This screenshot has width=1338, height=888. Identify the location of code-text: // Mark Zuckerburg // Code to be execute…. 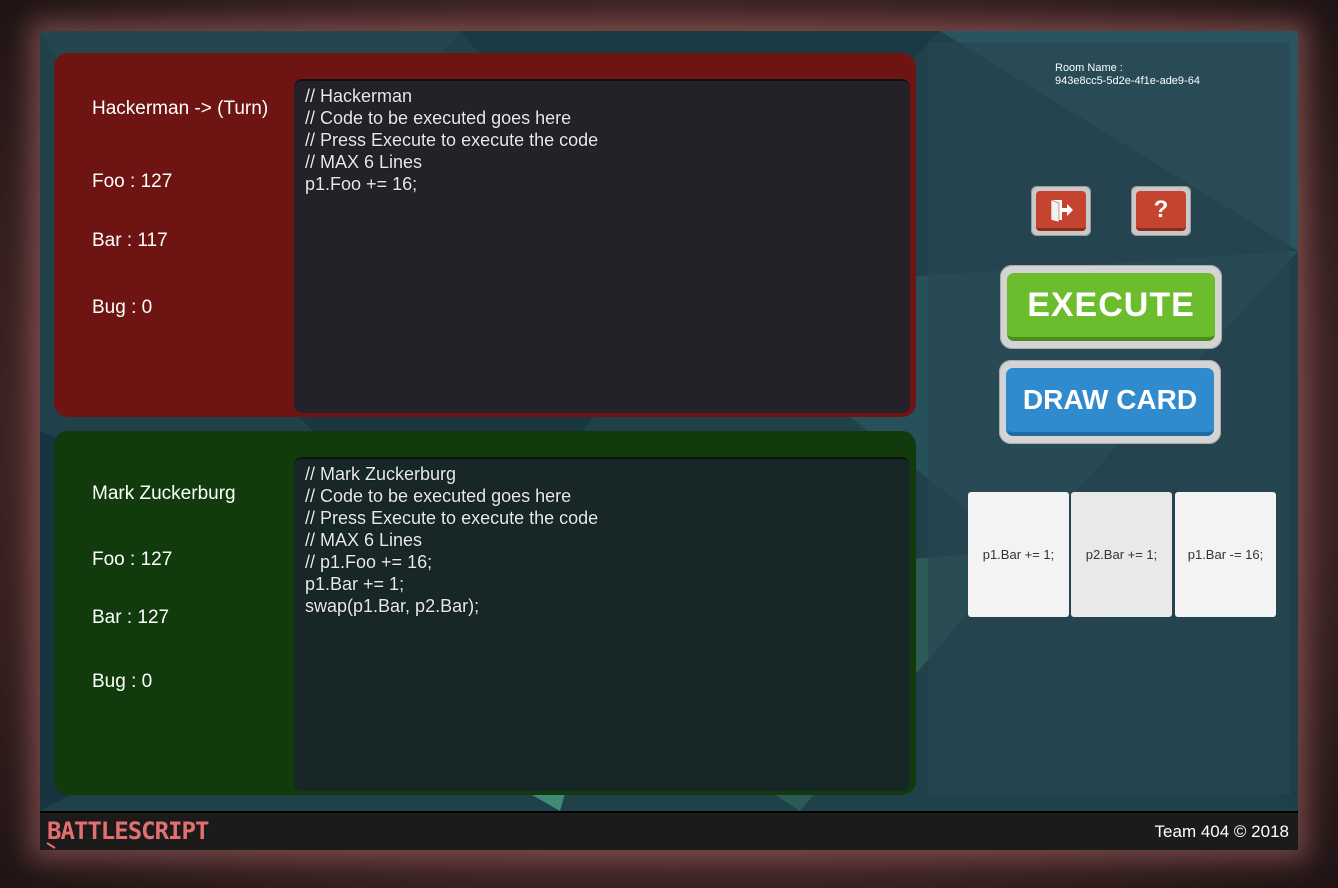
(451, 540).